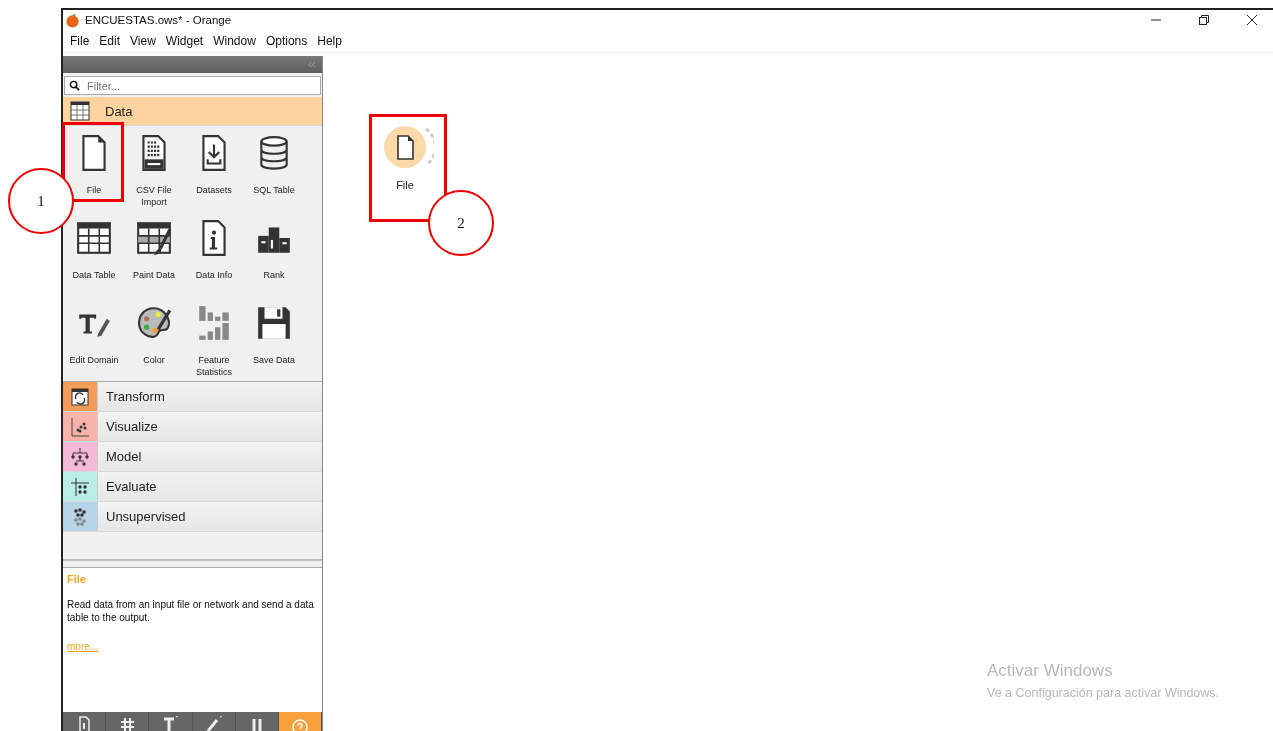  Describe the element at coordinates (80, 456) in the screenshot. I see `tree-icon` at that location.